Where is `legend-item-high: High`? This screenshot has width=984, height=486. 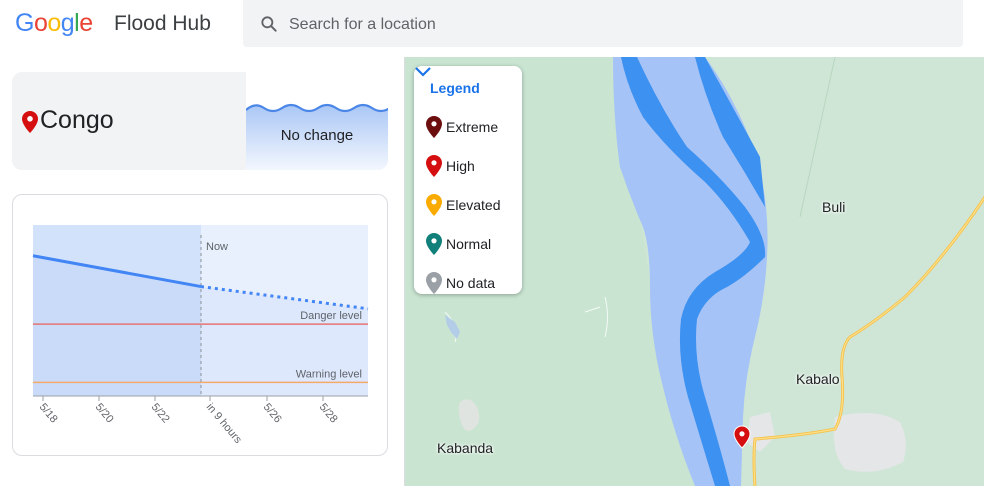
legend-item-high: High is located at coordinates (474, 166).